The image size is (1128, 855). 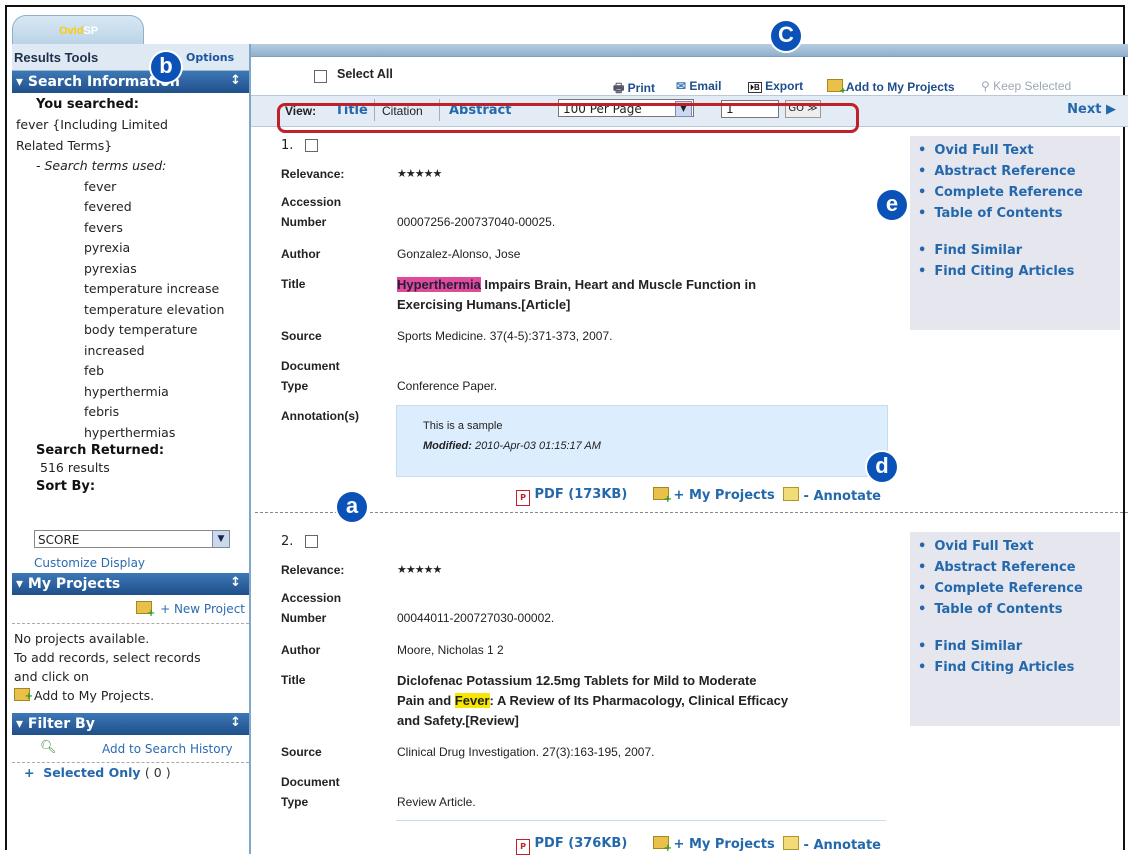 What do you see at coordinates (985, 86) in the screenshot?
I see `keep-icon: ⚲` at bounding box center [985, 86].